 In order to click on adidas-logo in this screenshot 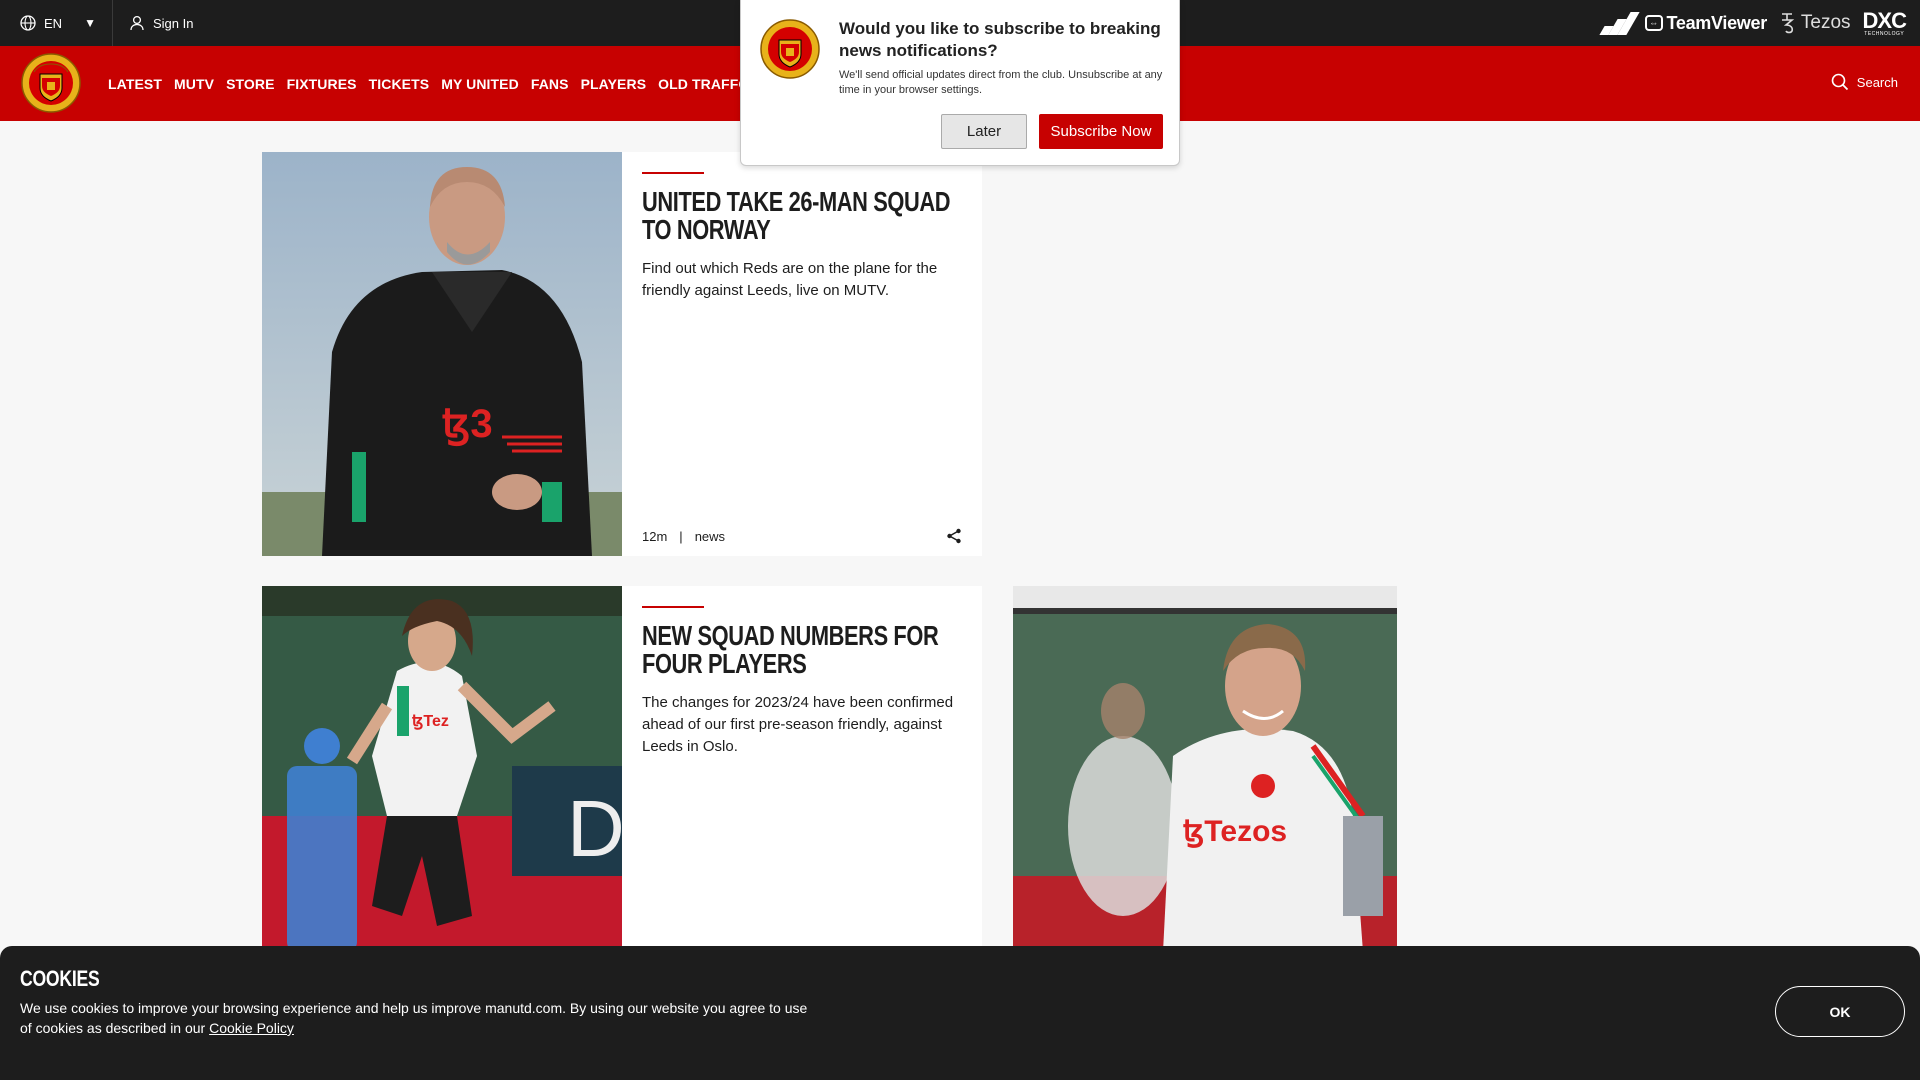, I will do `click(1619, 23)`.